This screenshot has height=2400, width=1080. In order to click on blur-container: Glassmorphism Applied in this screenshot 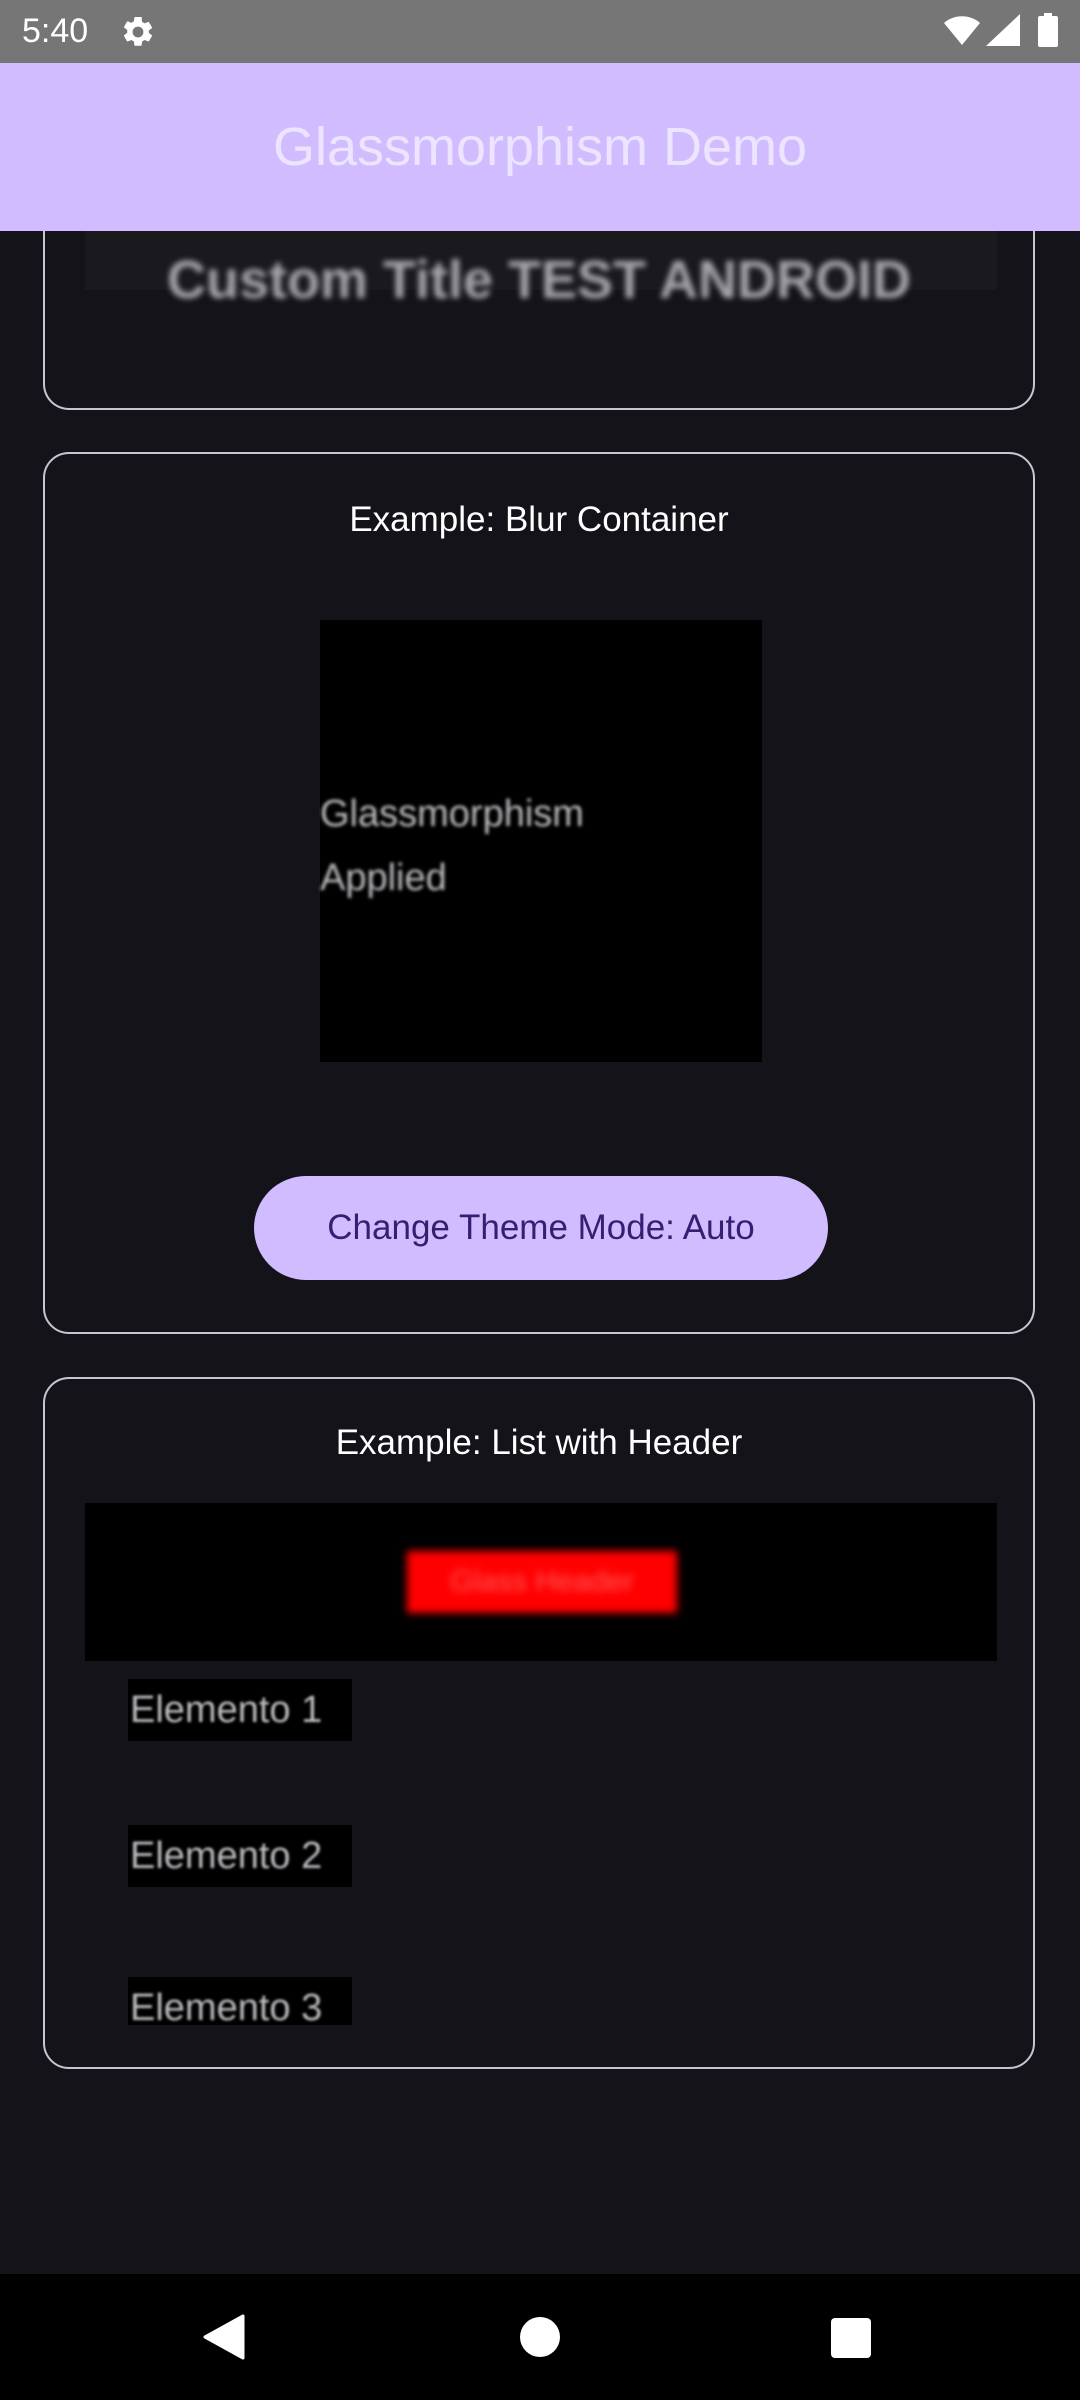, I will do `click(541, 841)`.